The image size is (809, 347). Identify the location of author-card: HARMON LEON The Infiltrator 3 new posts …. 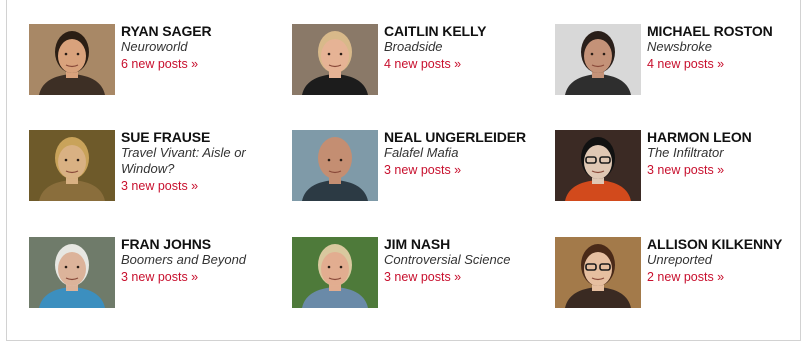
(682, 183).